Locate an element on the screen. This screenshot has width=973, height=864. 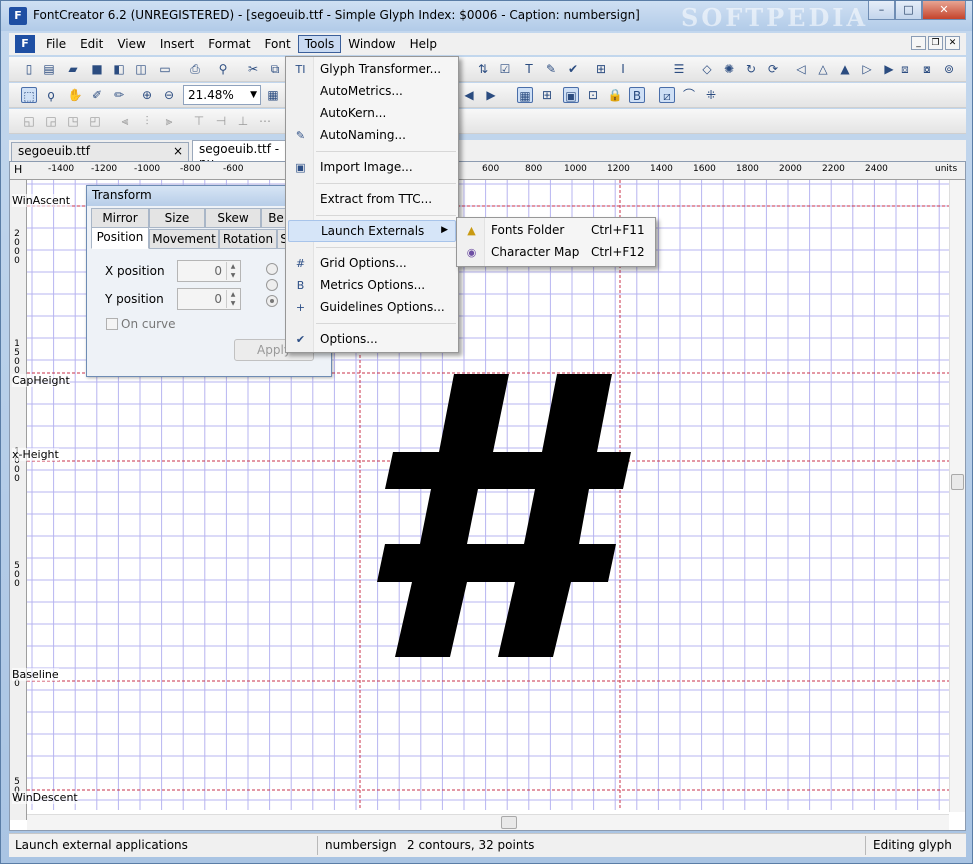
tab-segoeuib: segoeuib.ttf × is located at coordinates (100, 151).